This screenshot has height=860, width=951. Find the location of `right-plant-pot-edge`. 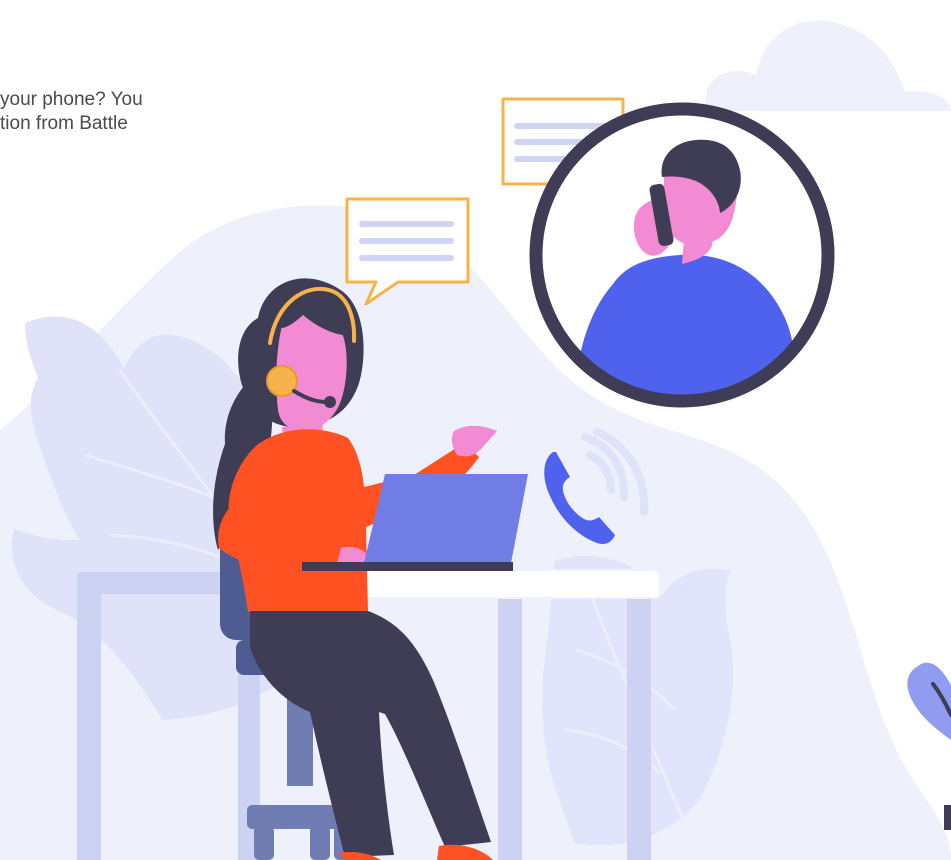

right-plant-pot-edge is located at coordinates (947, 817).